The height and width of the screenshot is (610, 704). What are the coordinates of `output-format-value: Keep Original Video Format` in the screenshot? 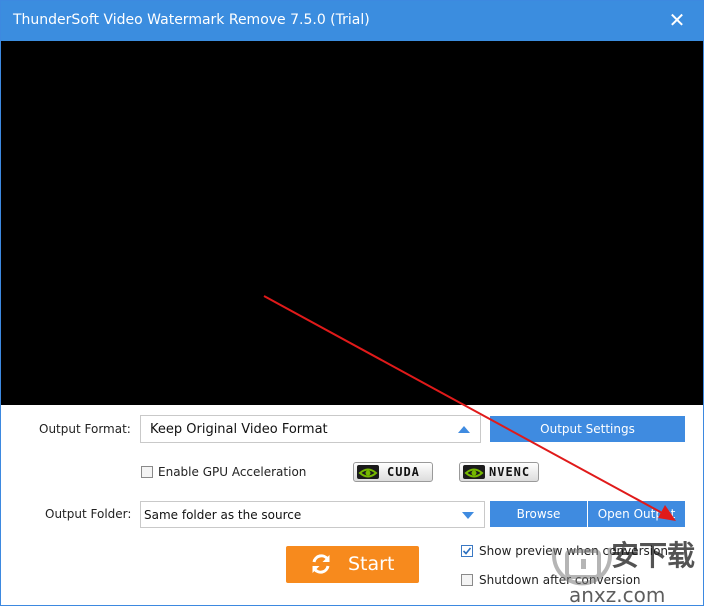 It's located at (239, 429).